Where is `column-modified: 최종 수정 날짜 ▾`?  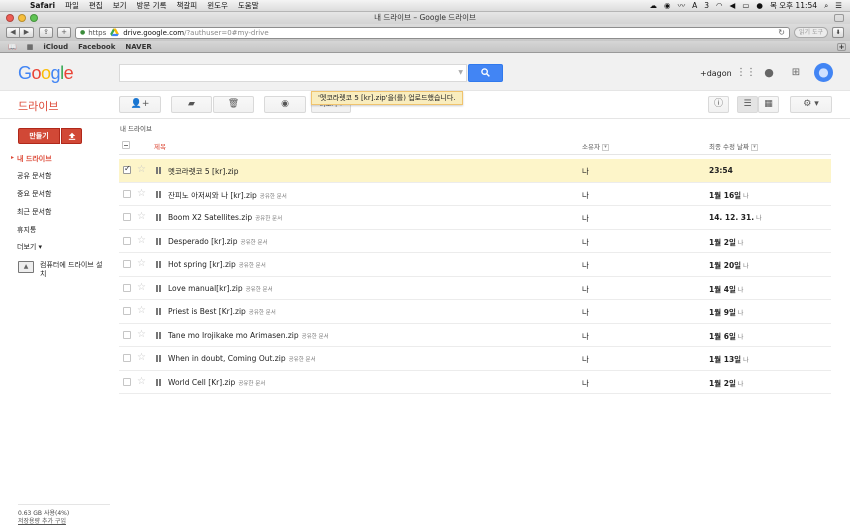 column-modified: 최종 수정 날짜 ▾ is located at coordinates (734, 146).